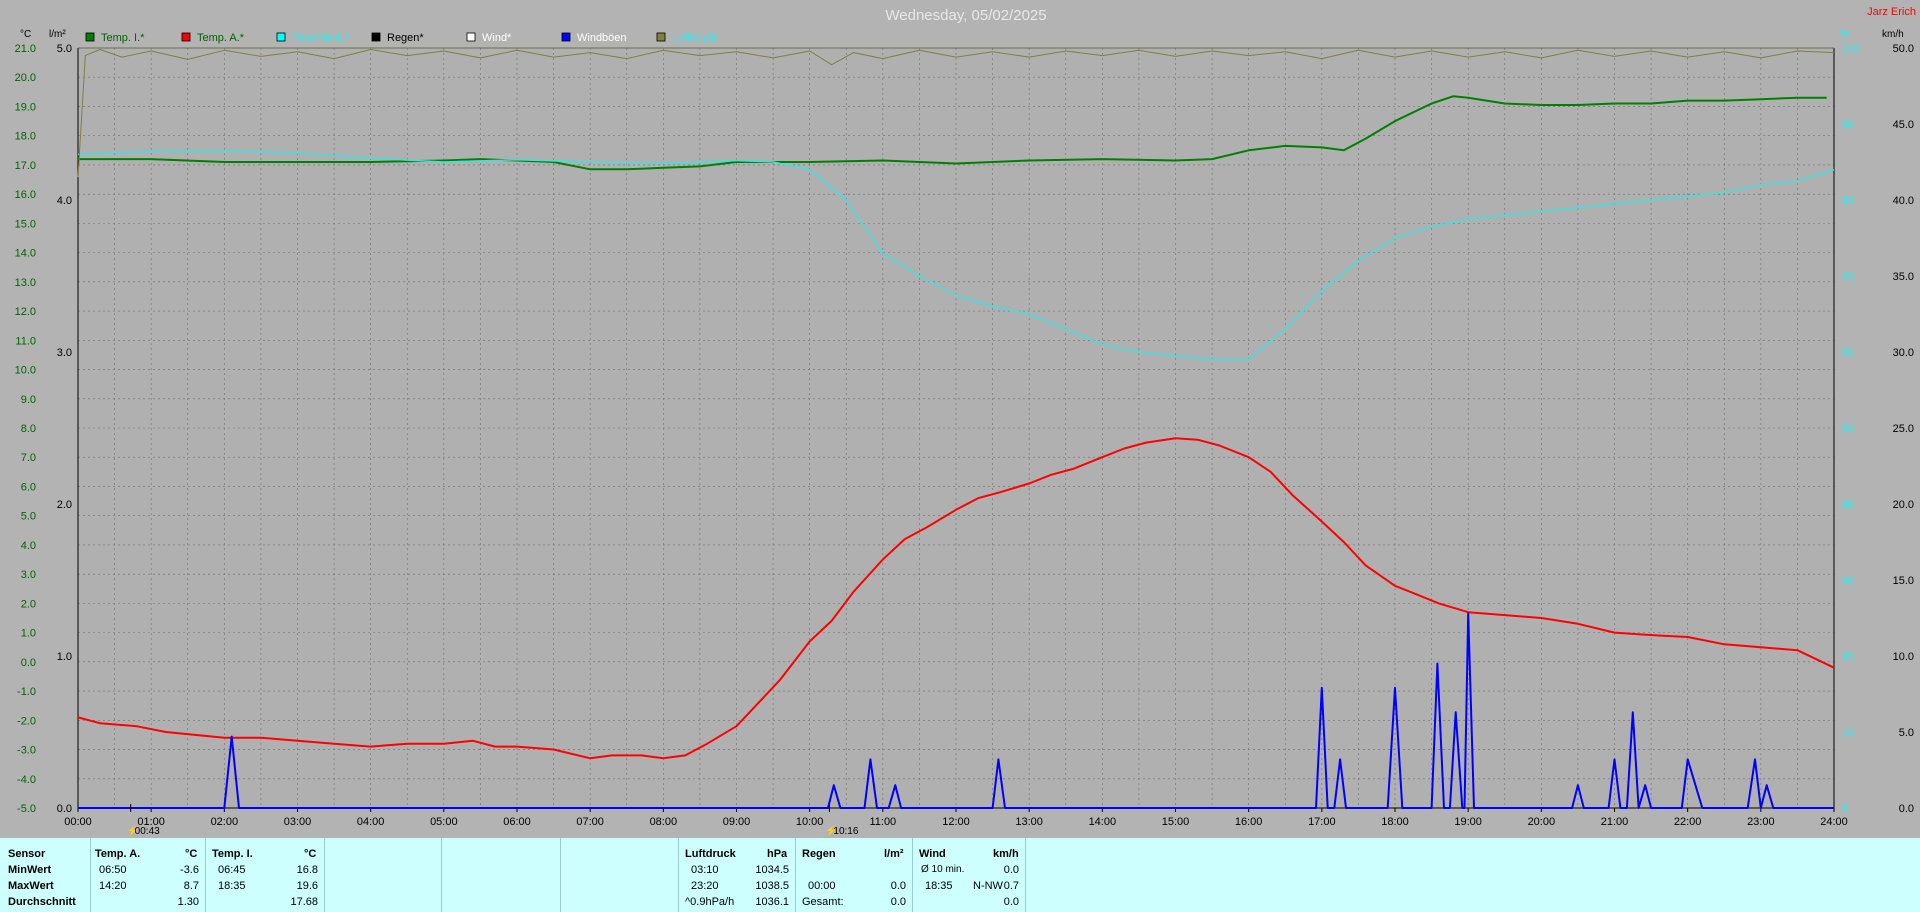 Image resolution: width=1920 pixels, height=912 pixels. Describe the element at coordinates (1395, 822) in the screenshot. I see `tick-label-x: 18:00` at that location.